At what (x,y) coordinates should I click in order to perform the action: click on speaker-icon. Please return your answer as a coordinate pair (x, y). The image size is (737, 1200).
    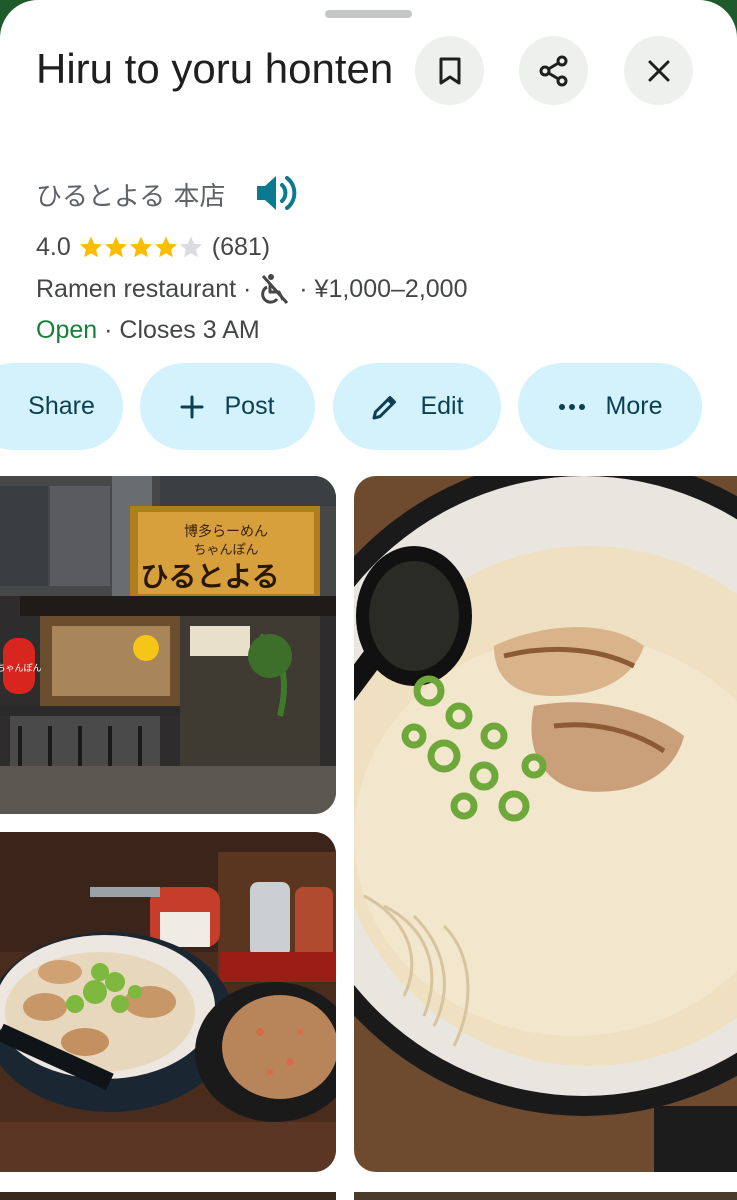
    Looking at the image, I should click on (276, 195).